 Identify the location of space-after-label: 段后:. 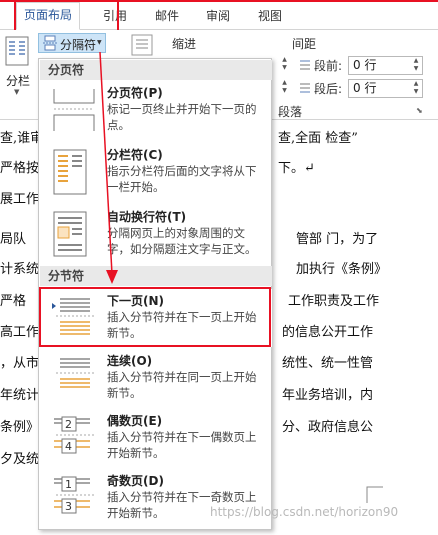
(328, 89).